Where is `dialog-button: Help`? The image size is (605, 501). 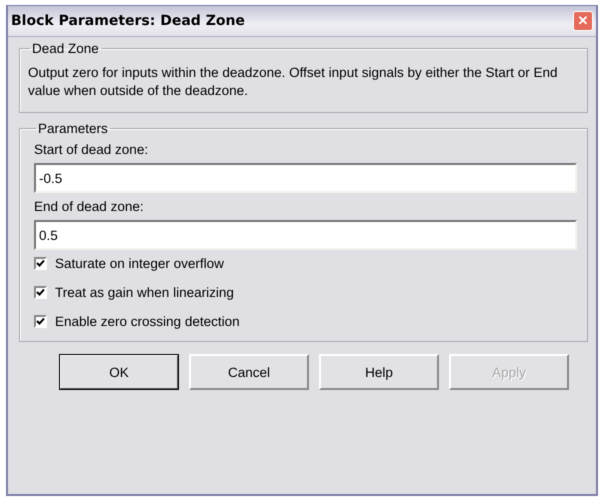
dialog-button: Help is located at coordinates (379, 372).